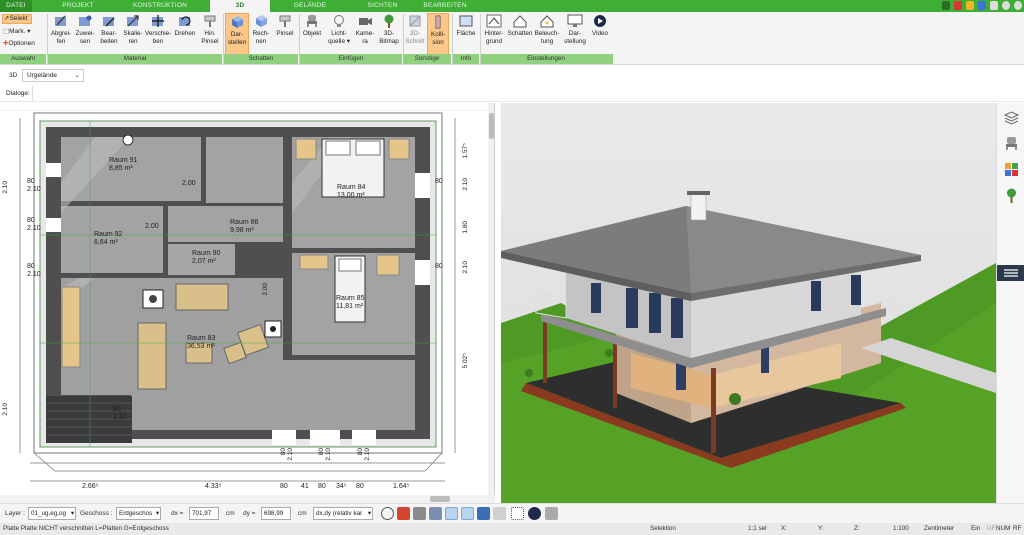 This screenshot has width=1024, height=535. I want to click on shadow-brush-button: Pinsel, so click(285, 26).